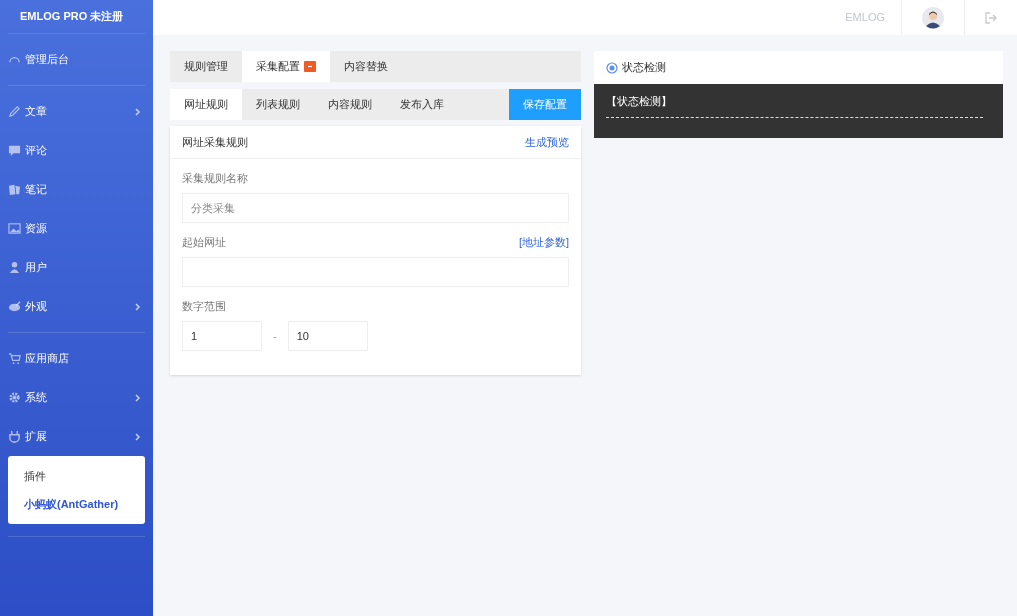 Image resolution: width=1017 pixels, height=616 pixels. What do you see at coordinates (76, 267) in the screenshot?
I see `sidebar-item: 用户` at bounding box center [76, 267].